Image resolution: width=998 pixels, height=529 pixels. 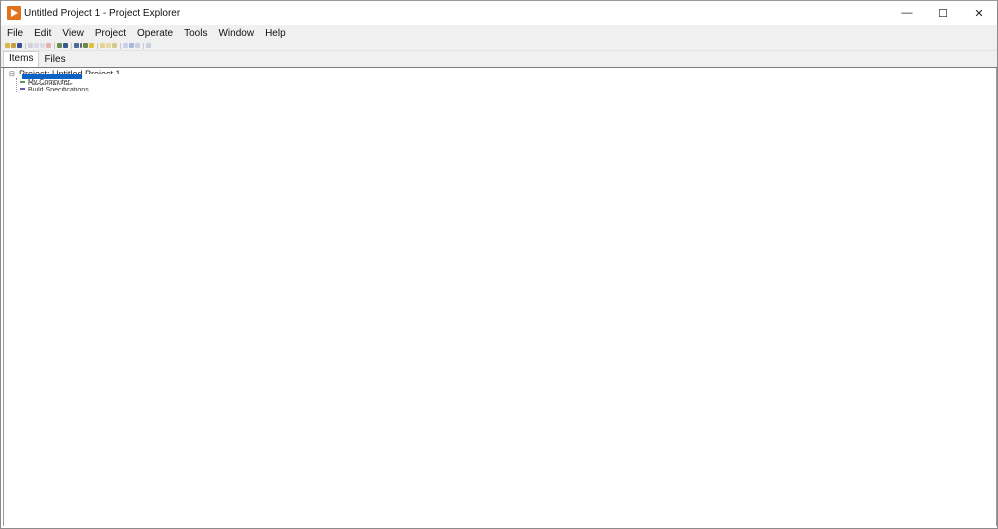 What do you see at coordinates (979, 13) in the screenshot?
I see `close-button: ✕` at bounding box center [979, 13].